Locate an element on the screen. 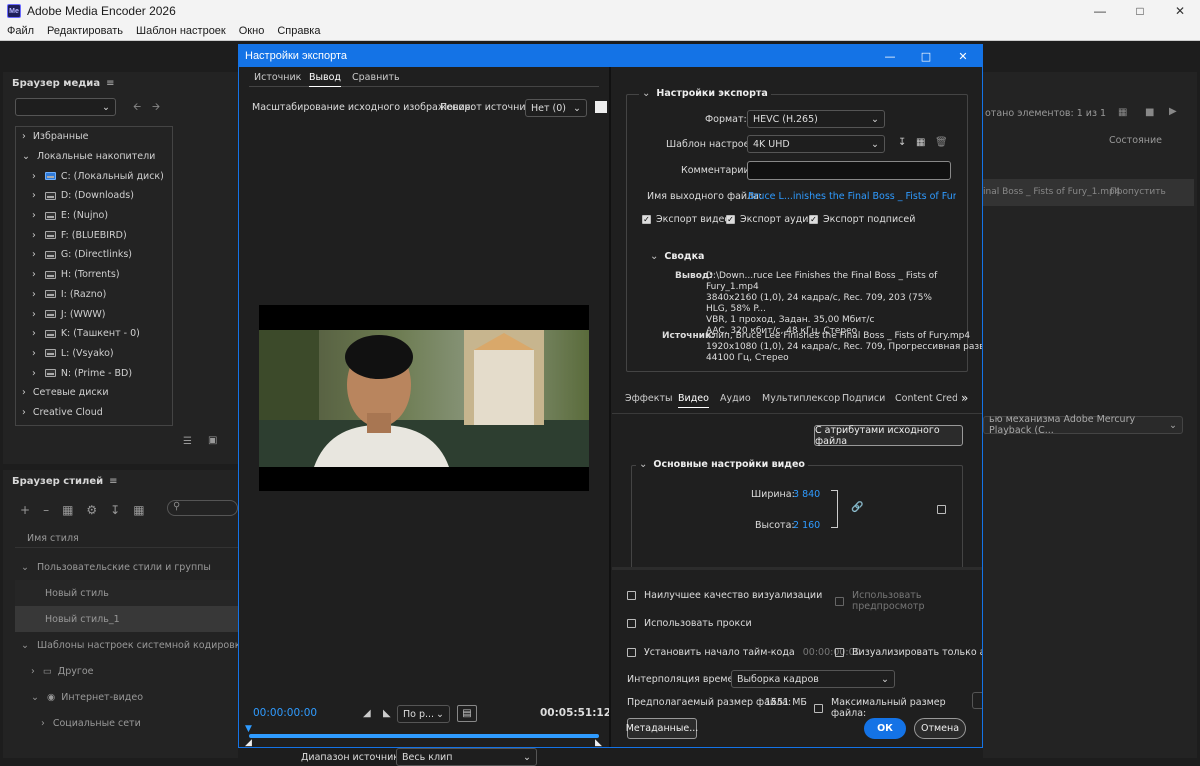  back-arrow-icon: 🡨 is located at coordinates (137, 108).